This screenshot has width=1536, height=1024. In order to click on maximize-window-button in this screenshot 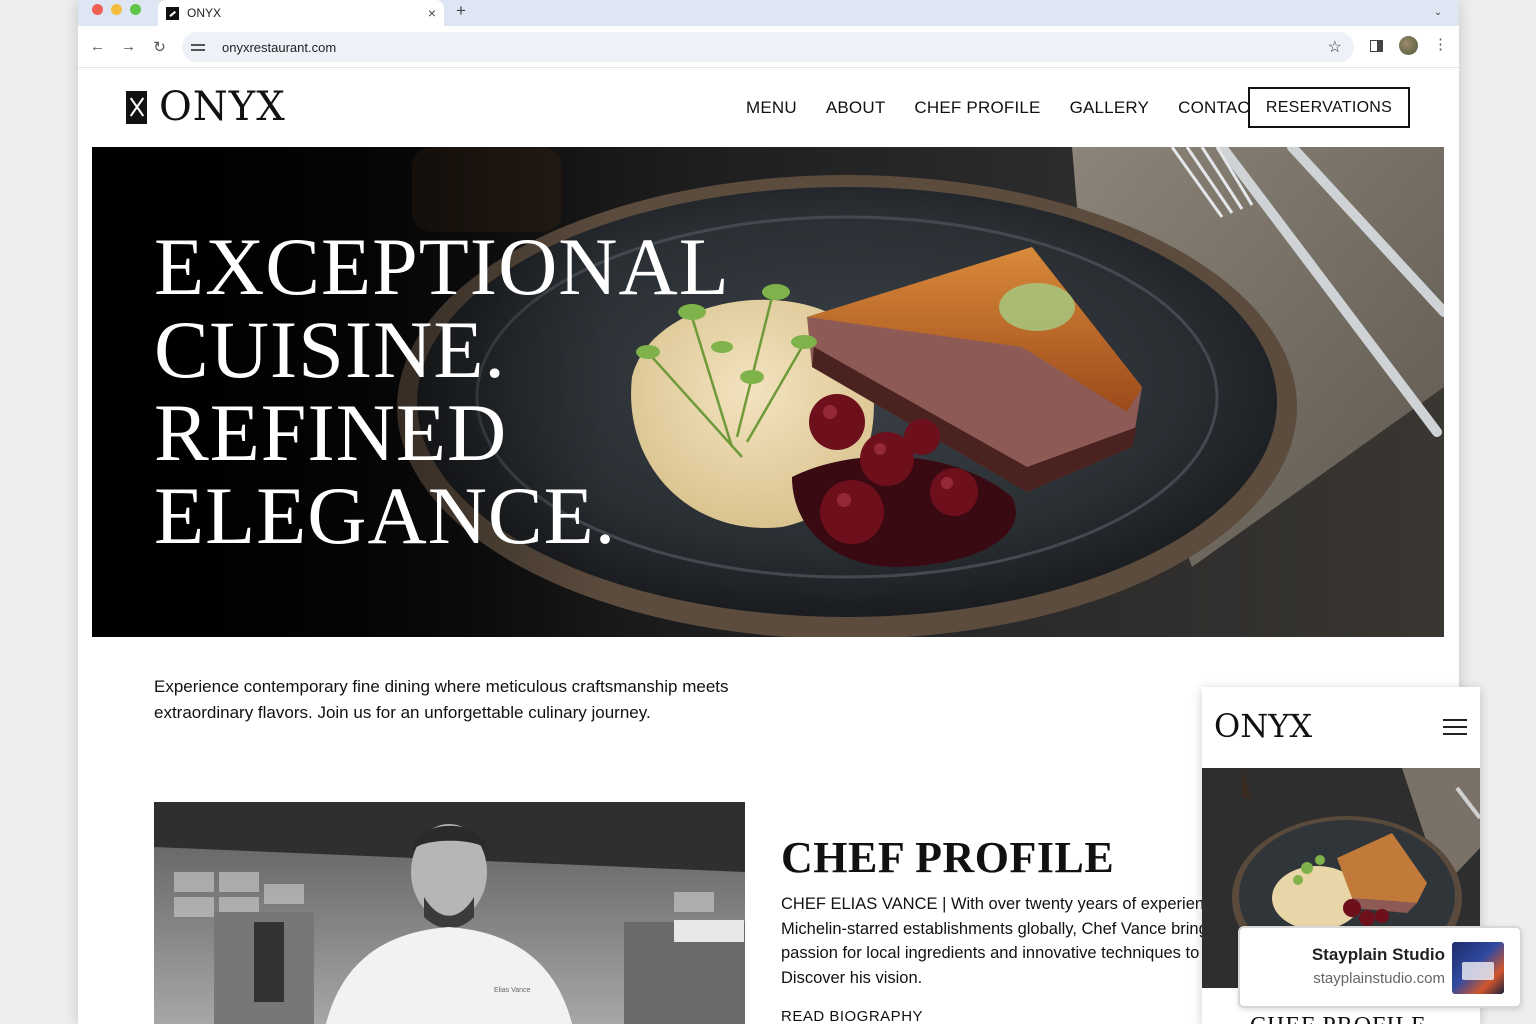, I will do `click(135, 9)`.